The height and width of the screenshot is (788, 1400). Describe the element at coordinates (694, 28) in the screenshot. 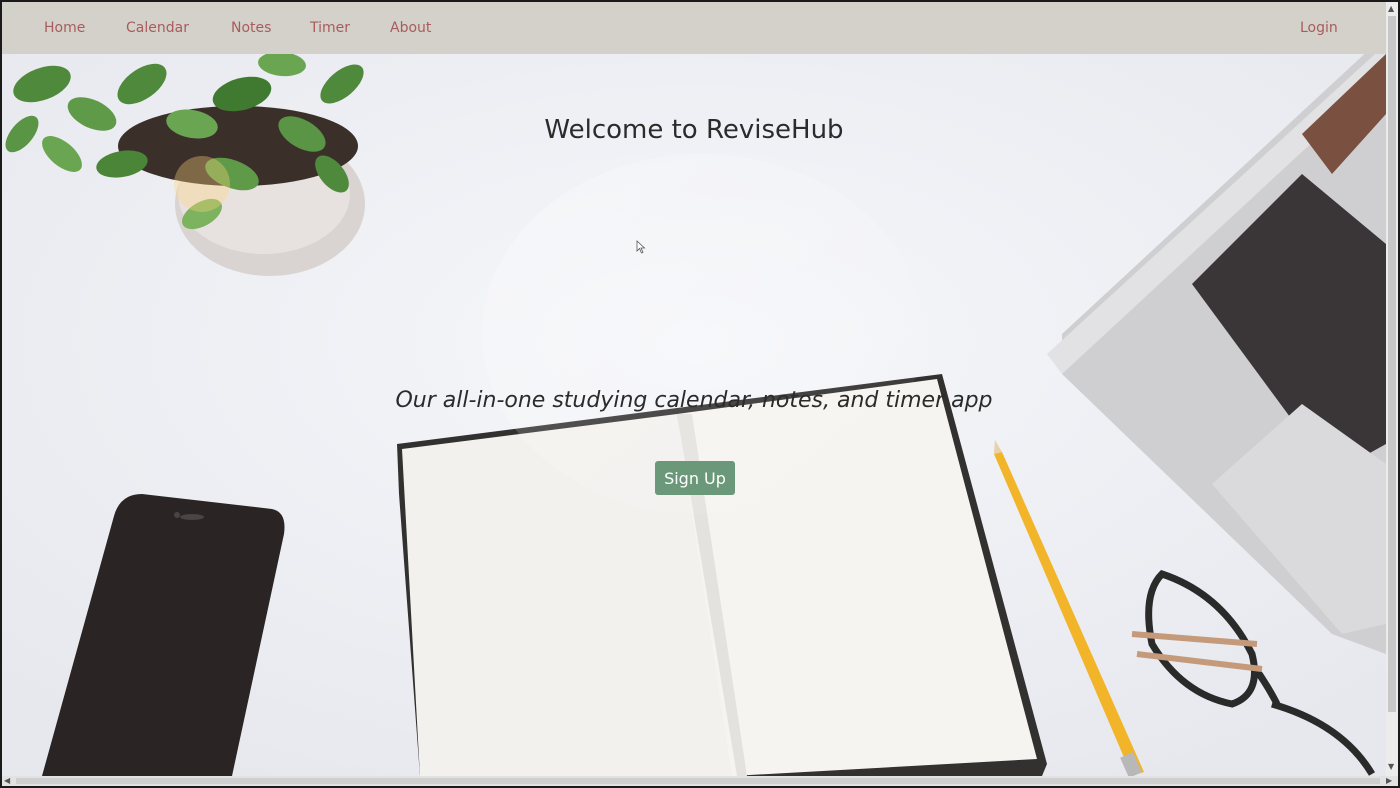

I see `top-navbar: Home Calendar Notes Timer About Login` at that location.